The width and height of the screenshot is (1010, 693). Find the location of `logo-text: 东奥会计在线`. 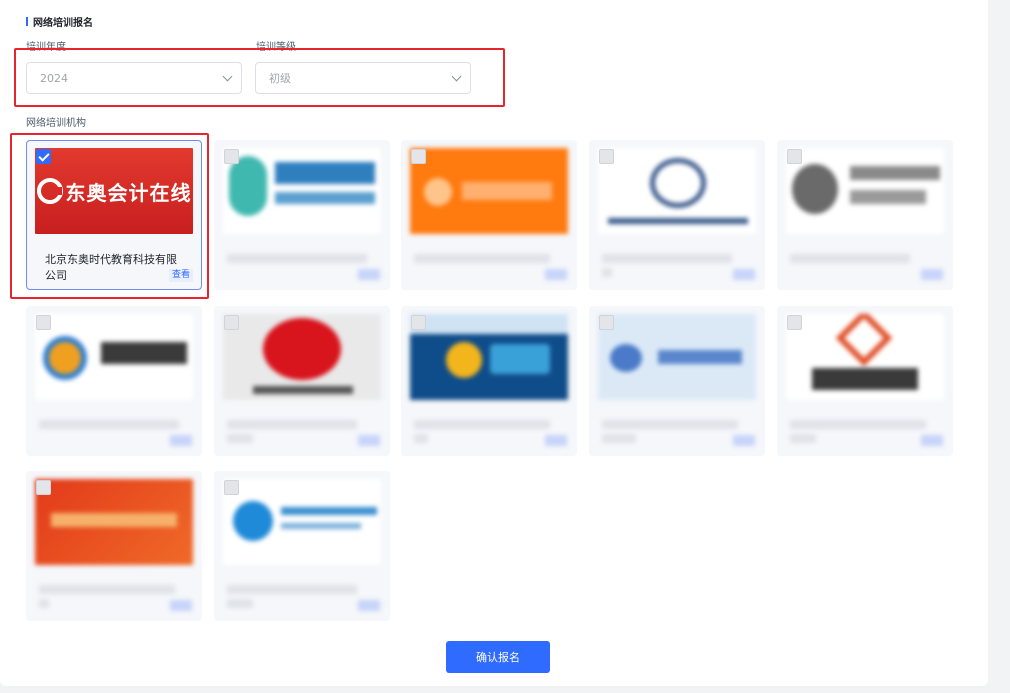

logo-text: 东奥会计在线 is located at coordinates (128, 192).